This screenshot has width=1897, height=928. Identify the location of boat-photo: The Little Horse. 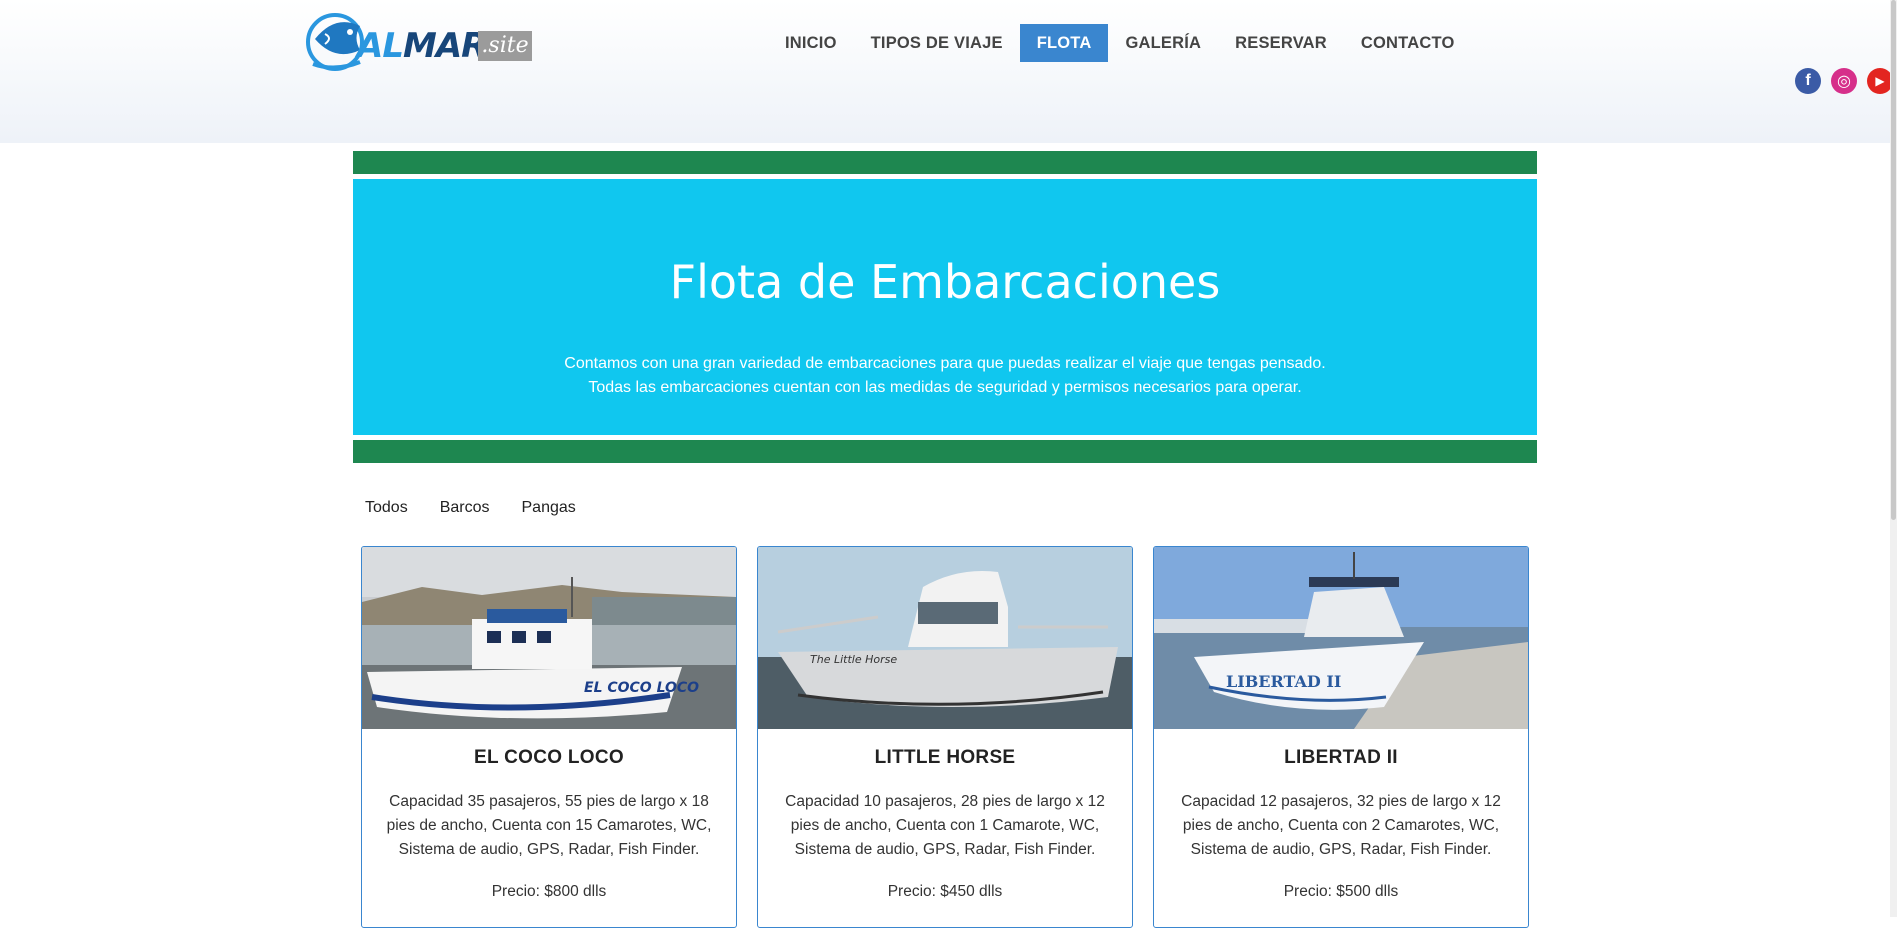
(945, 638).